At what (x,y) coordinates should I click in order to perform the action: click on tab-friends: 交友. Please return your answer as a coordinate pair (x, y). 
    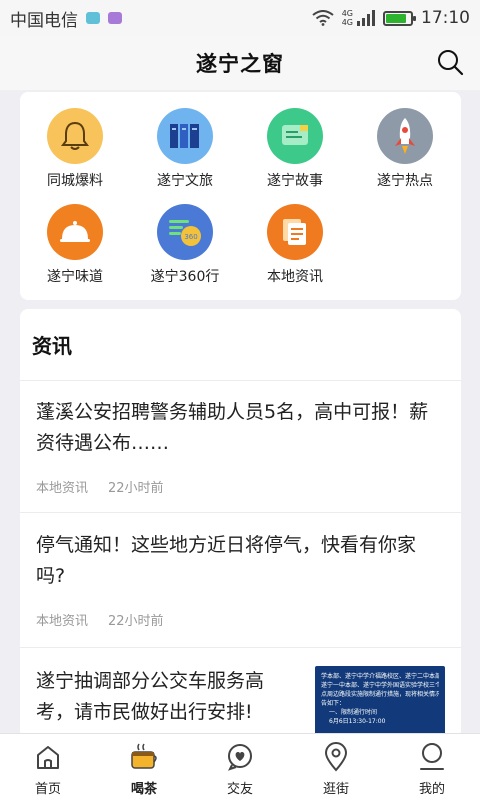
    Looking at the image, I should click on (240, 767).